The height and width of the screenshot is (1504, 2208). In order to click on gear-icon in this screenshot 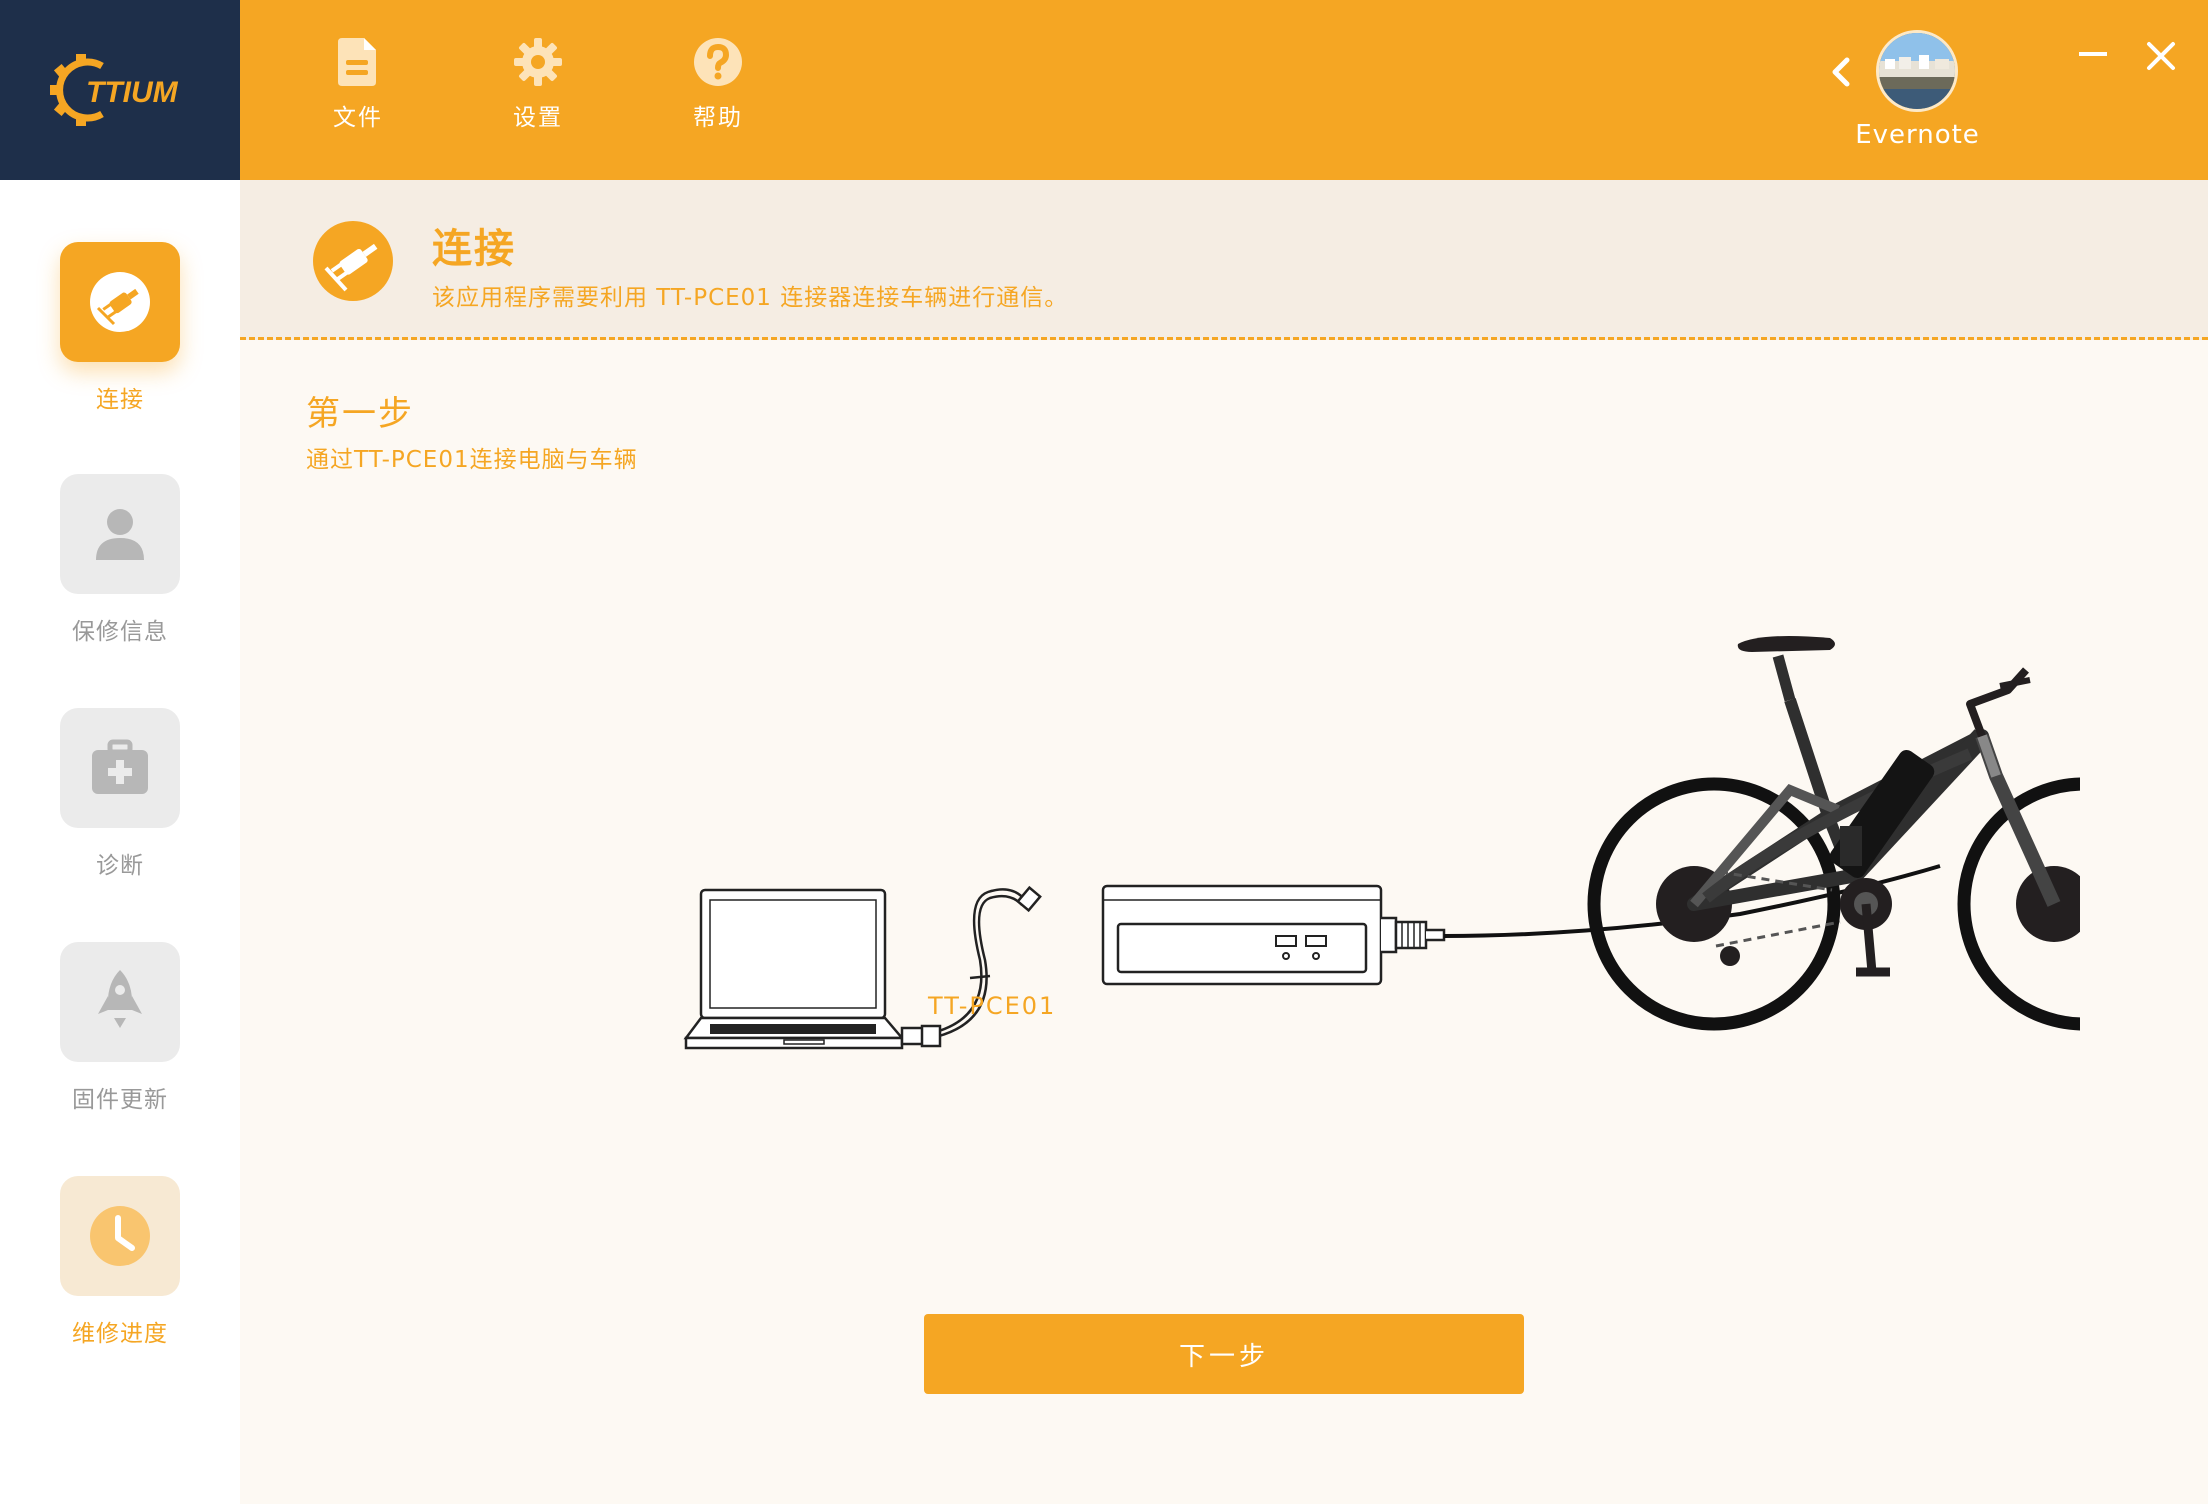, I will do `click(538, 62)`.